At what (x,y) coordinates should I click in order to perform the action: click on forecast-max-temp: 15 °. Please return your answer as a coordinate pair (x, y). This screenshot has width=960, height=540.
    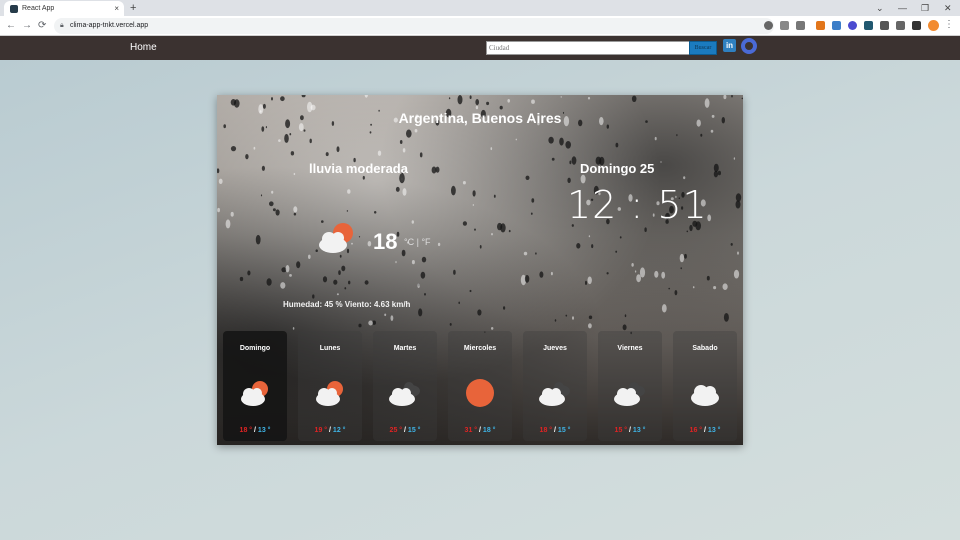
    Looking at the image, I should click on (621, 430).